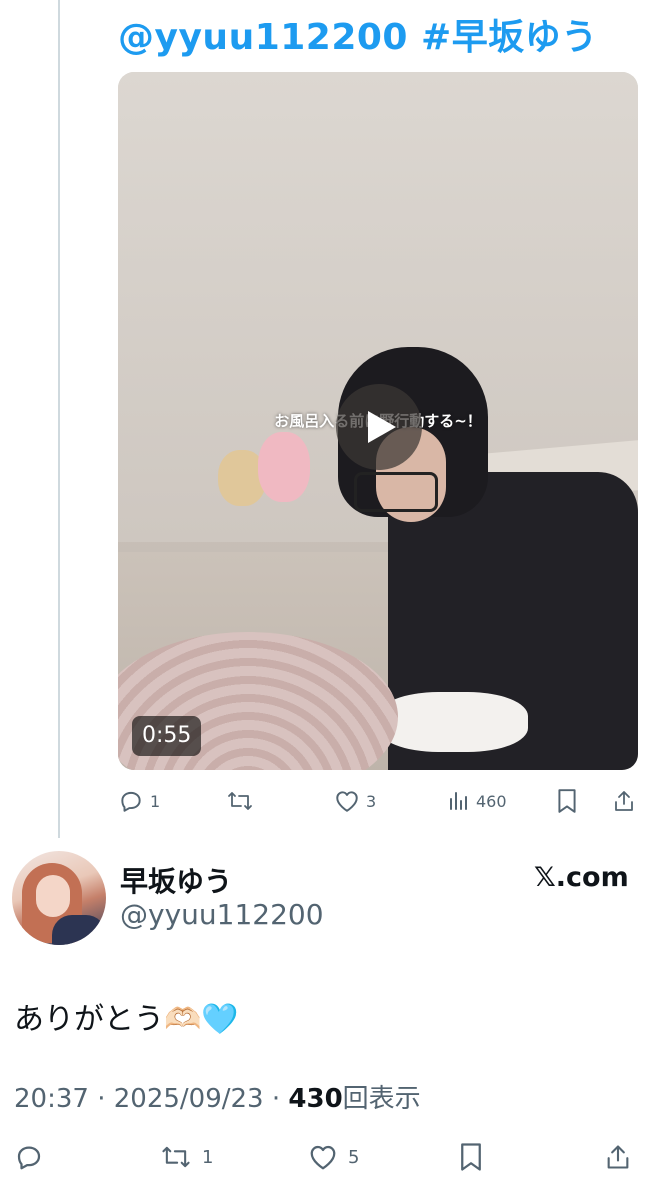 The height and width of the screenshot is (1200, 652). I want to click on avatar-clothing, so click(79, 930).